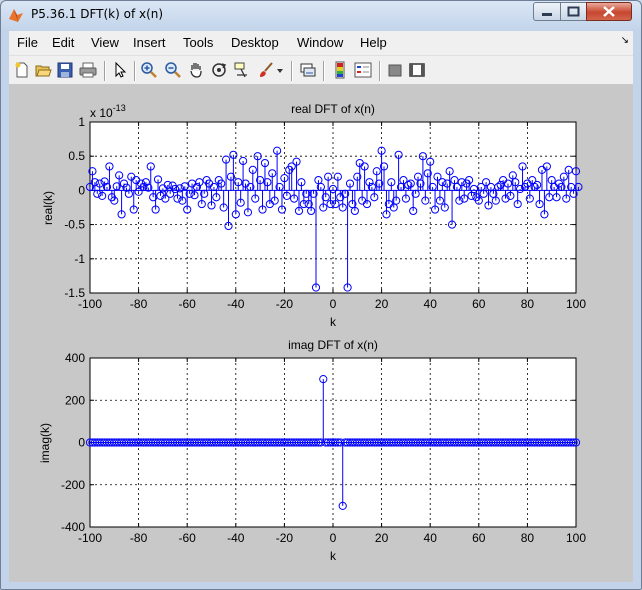  I want to click on rotate-3d-icon, so click(219, 70).